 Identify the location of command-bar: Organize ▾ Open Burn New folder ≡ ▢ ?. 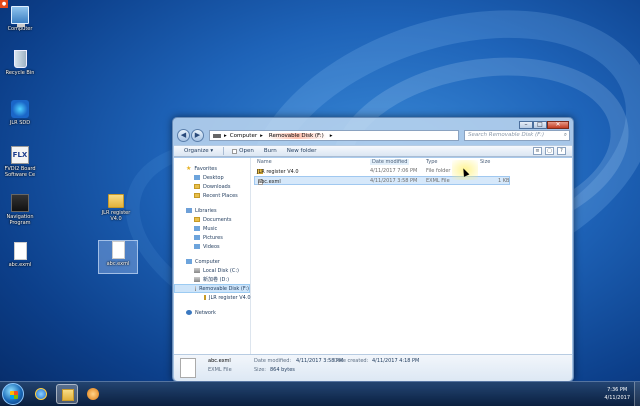
(373, 151).